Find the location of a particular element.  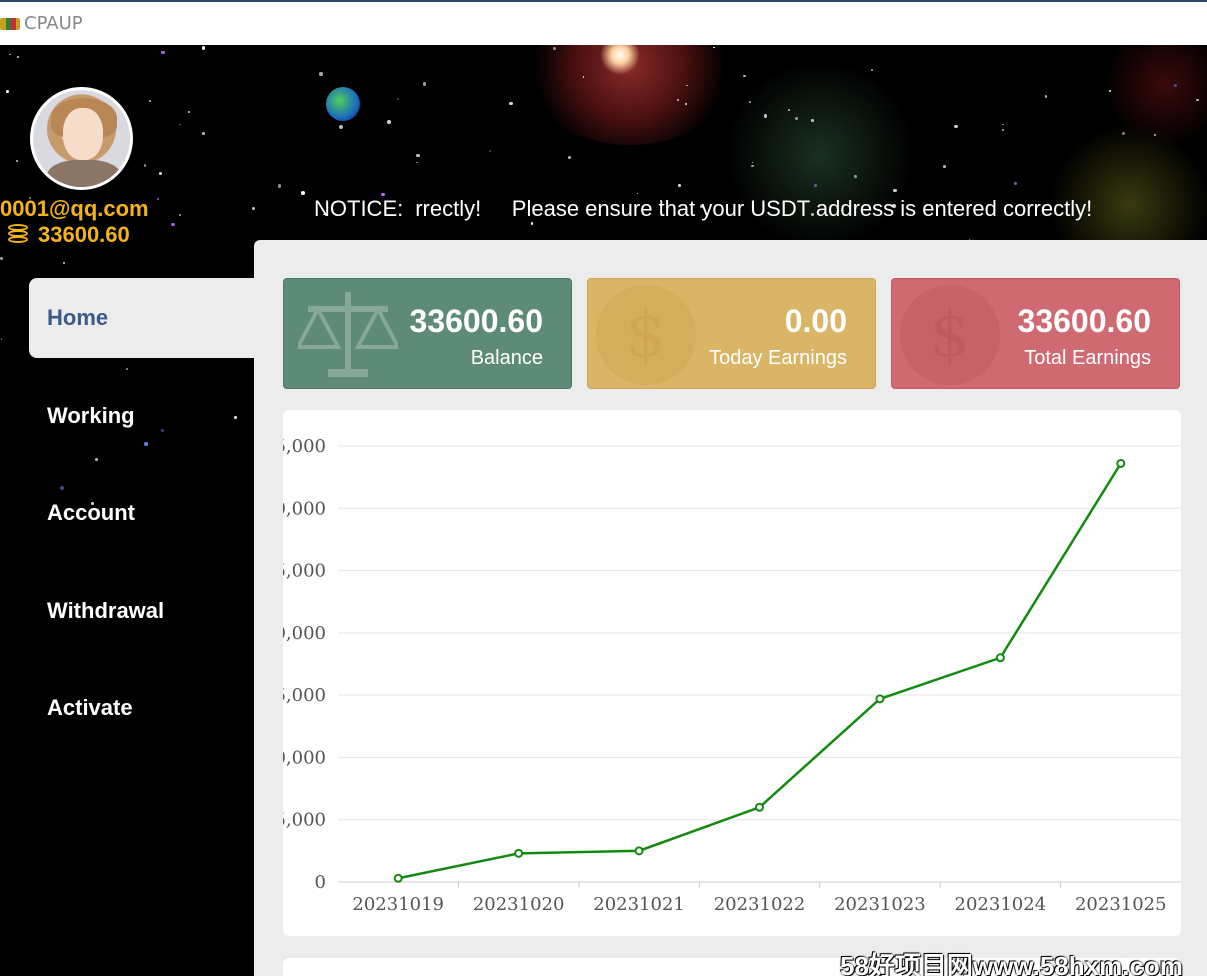

window-titlebar: CPAUP is located at coordinates (603, 22).